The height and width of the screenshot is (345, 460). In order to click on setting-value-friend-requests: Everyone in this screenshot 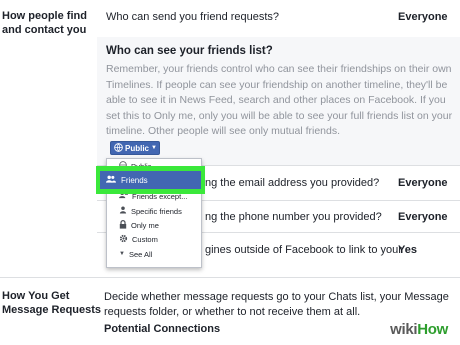, I will do `click(423, 17)`.